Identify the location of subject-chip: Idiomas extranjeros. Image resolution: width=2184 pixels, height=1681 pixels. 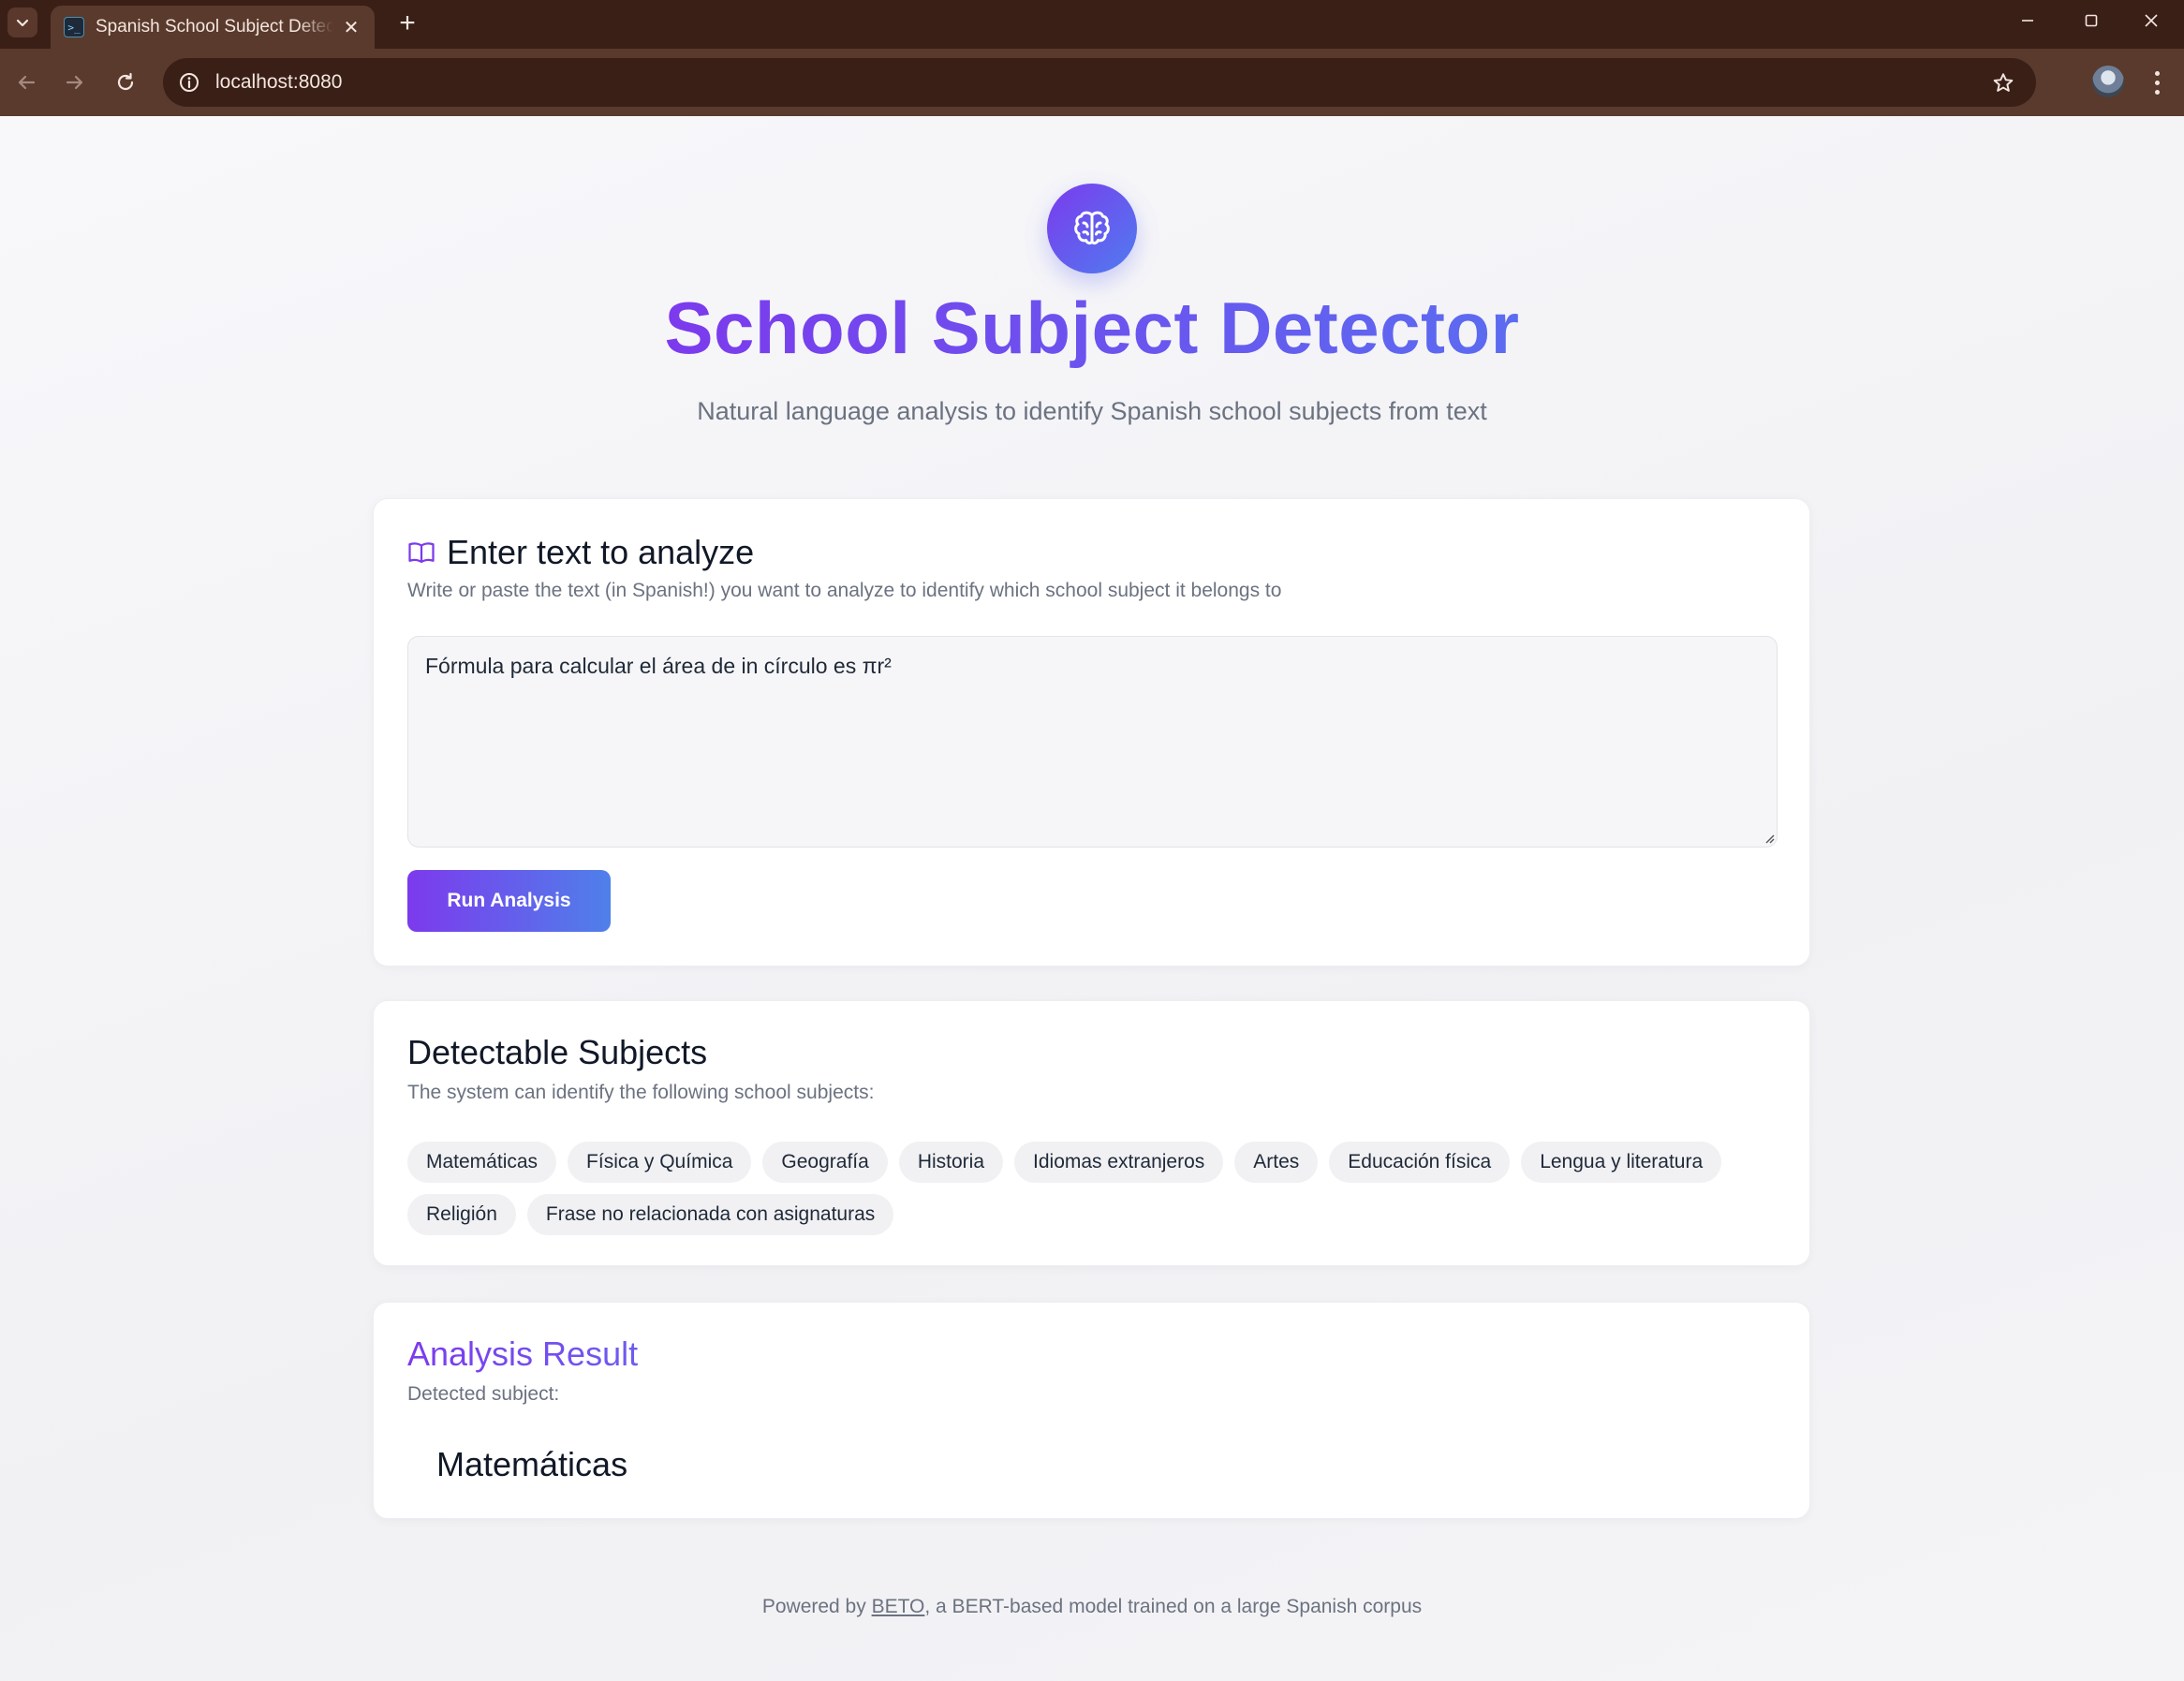
(1119, 1162).